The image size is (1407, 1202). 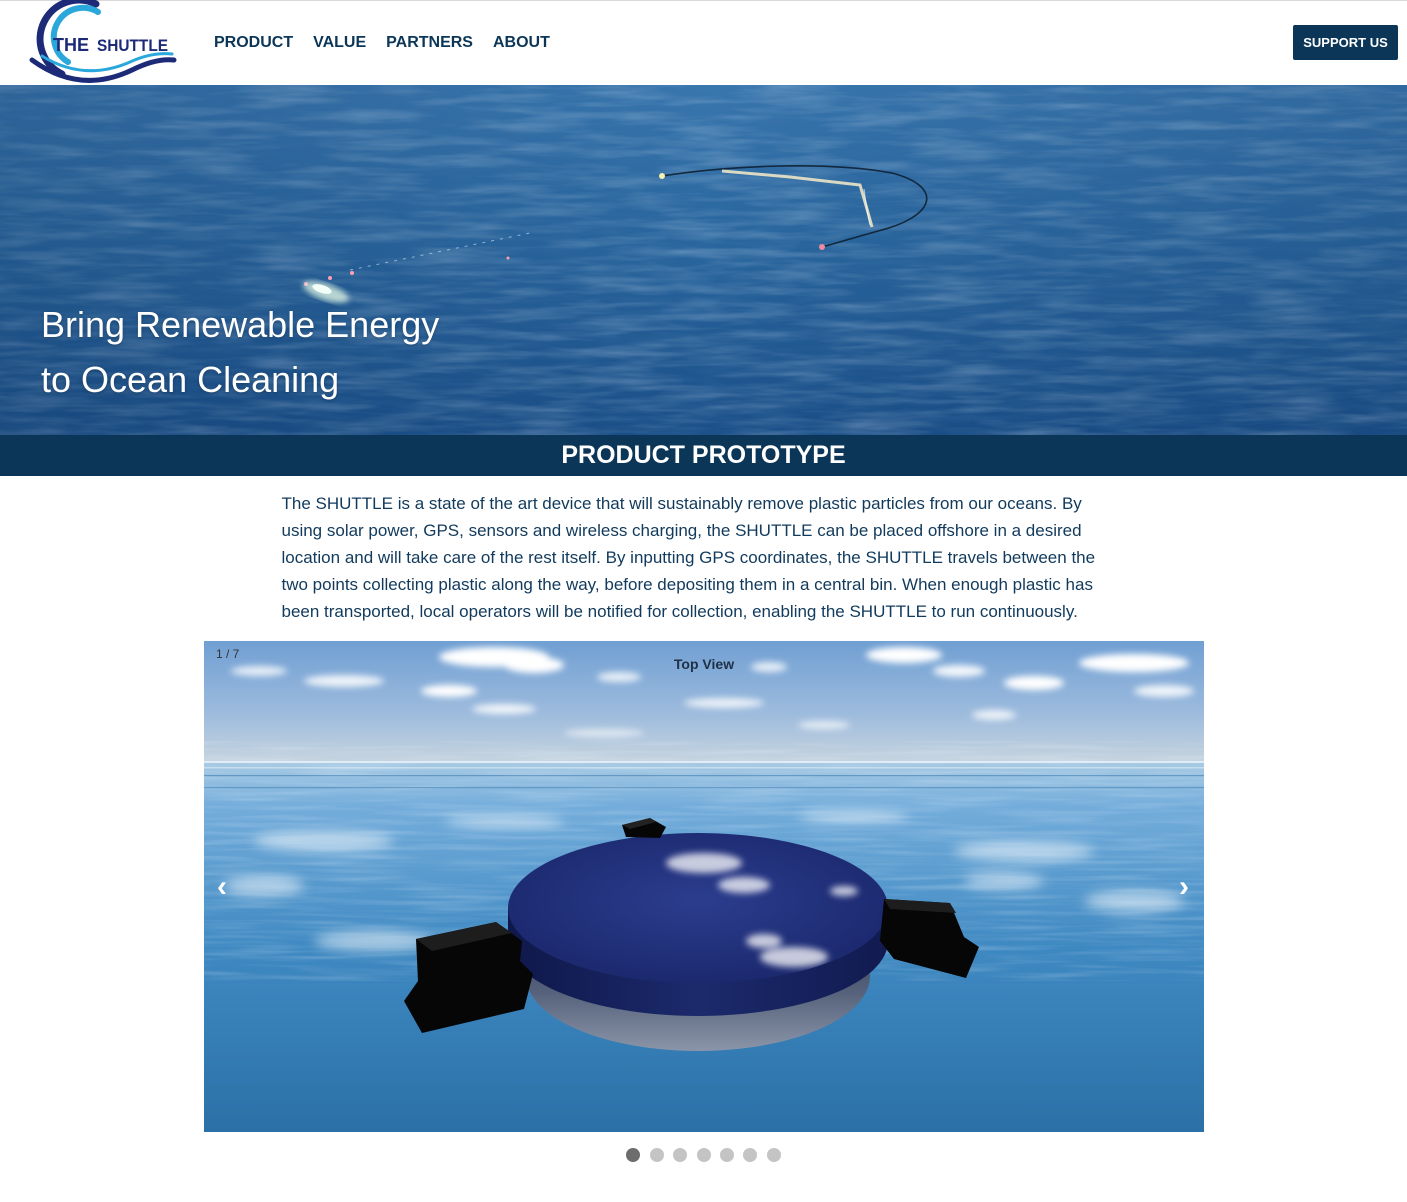 I want to click on main-nav: PRODUCT VALUE PARTNERS ABOUT, so click(x=382, y=43).